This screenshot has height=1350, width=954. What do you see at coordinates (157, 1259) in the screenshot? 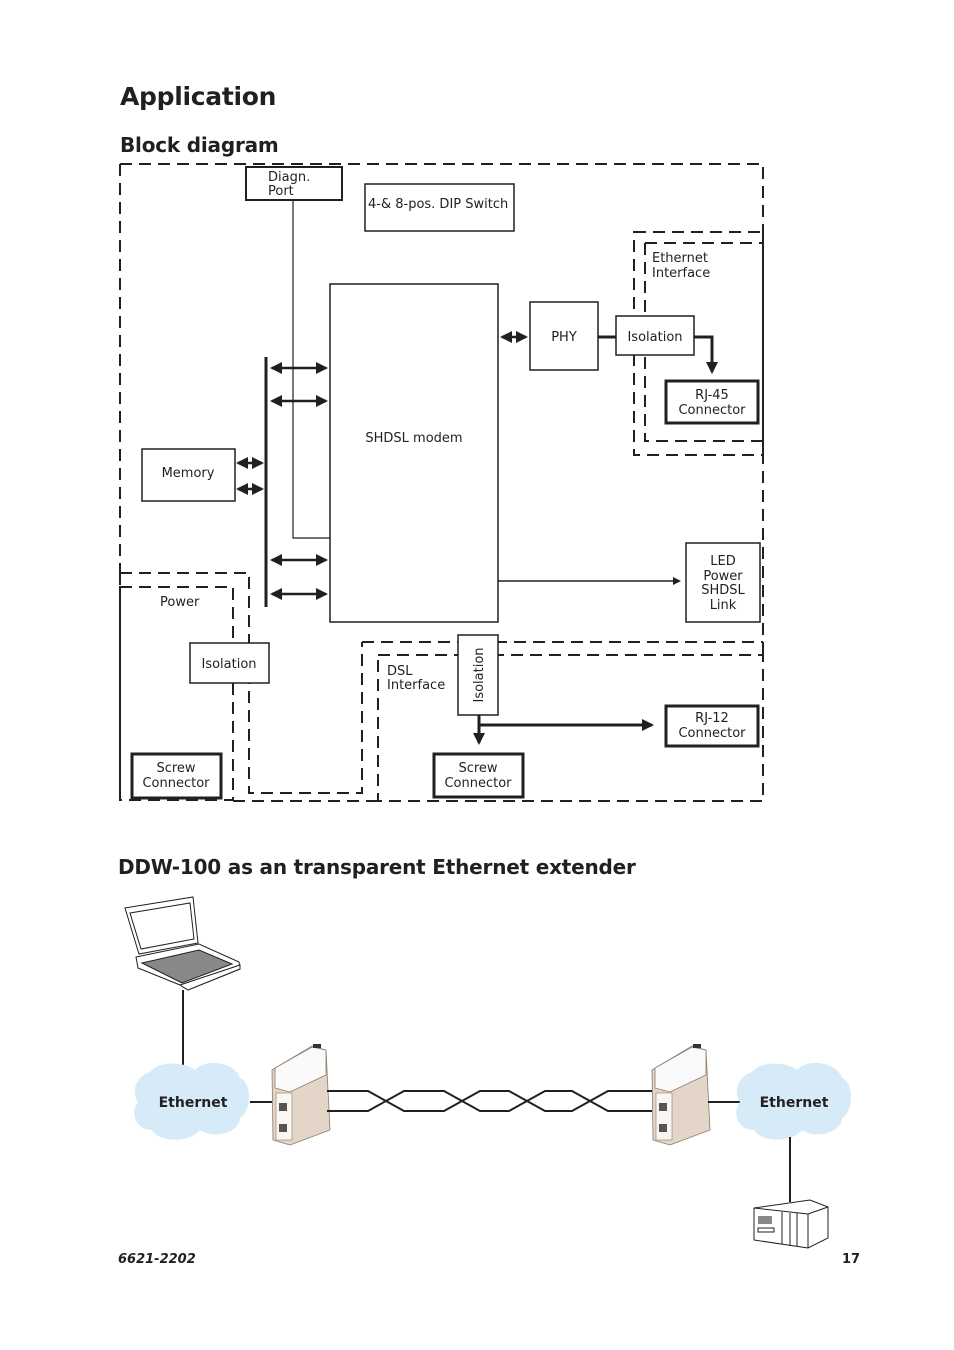
I see `document-number: 6621-2202` at bounding box center [157, 1259].